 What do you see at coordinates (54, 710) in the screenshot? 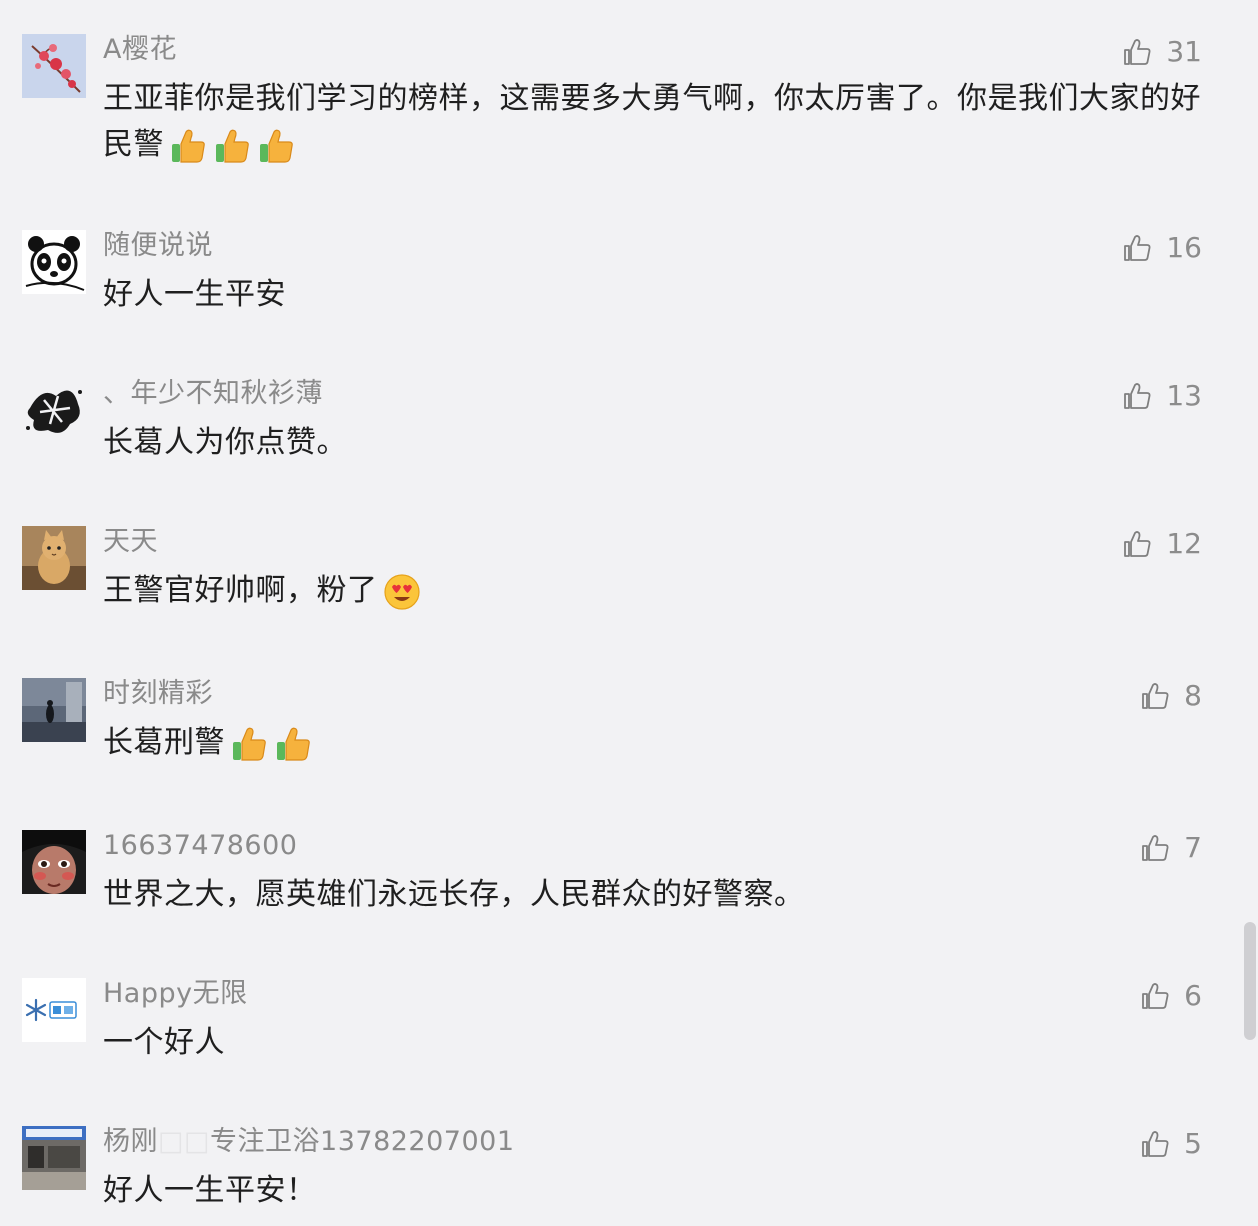
I see `street-night-avatar` at bounding box center [54, 710].